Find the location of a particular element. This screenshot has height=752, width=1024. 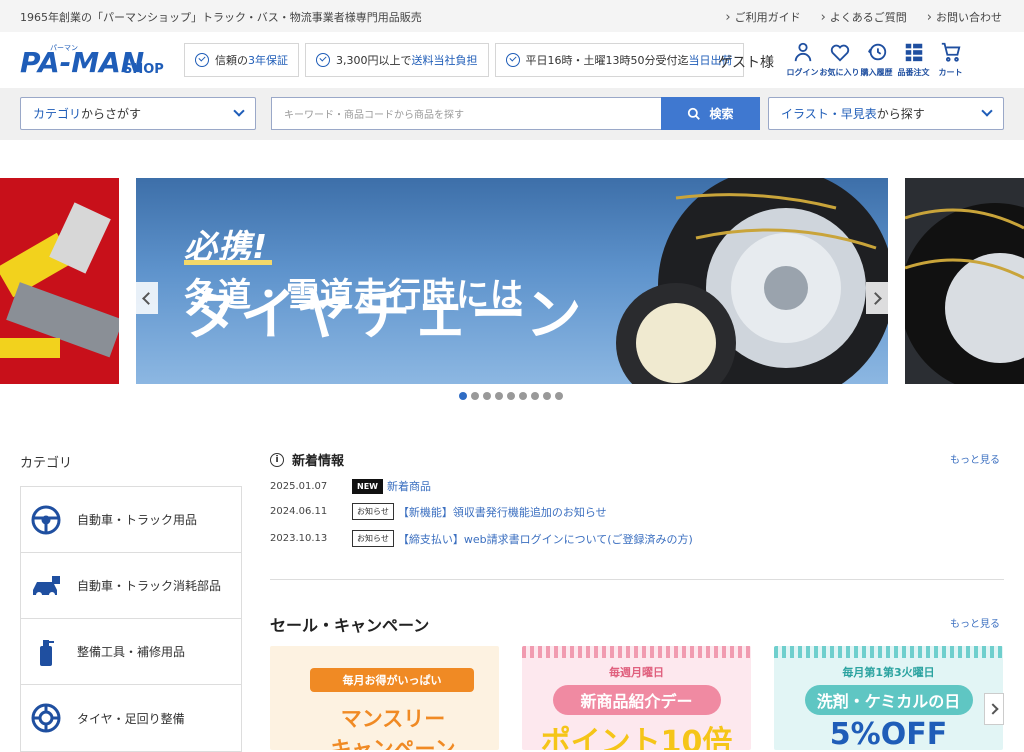

history-icon is located at coordinates (876, 52).